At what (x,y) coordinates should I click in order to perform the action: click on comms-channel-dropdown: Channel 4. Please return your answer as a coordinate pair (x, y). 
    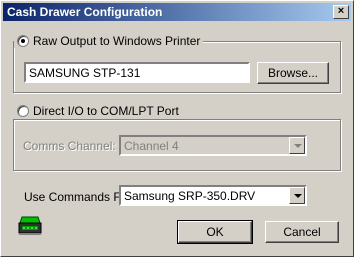
    Looking at the image, I should click on (213, 145).